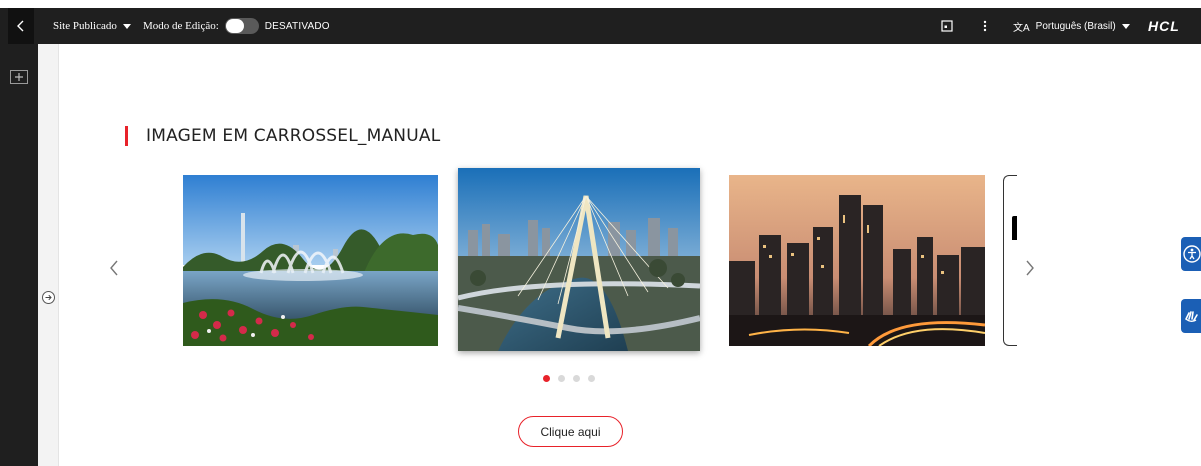 This screenshot has height=466, width=1201. What do you see at coordinates (4, 237) in the screenshot?
I see `left-edge` at bounding box center [4, 237].